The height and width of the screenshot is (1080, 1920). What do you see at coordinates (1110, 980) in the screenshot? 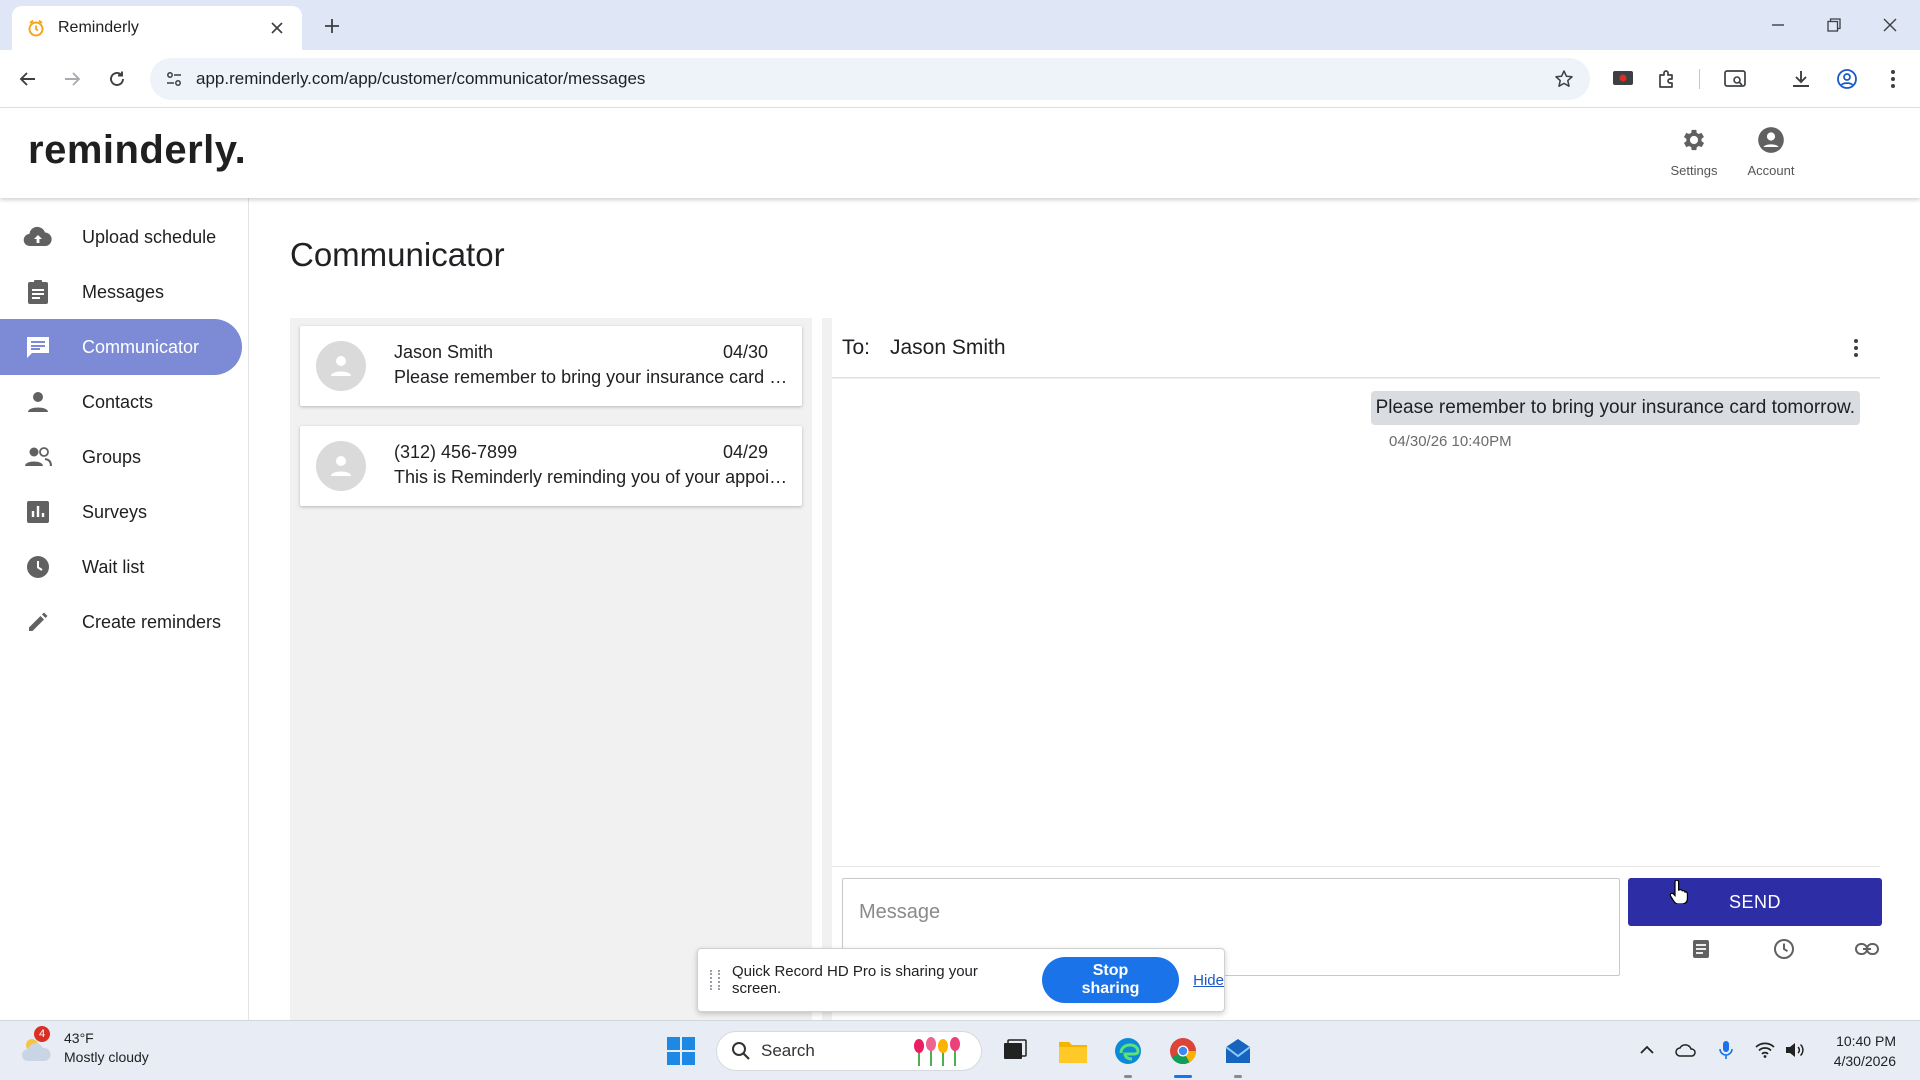
I see `stop-sharing-button: Stop sharing` at bounding box center [1110, 980].